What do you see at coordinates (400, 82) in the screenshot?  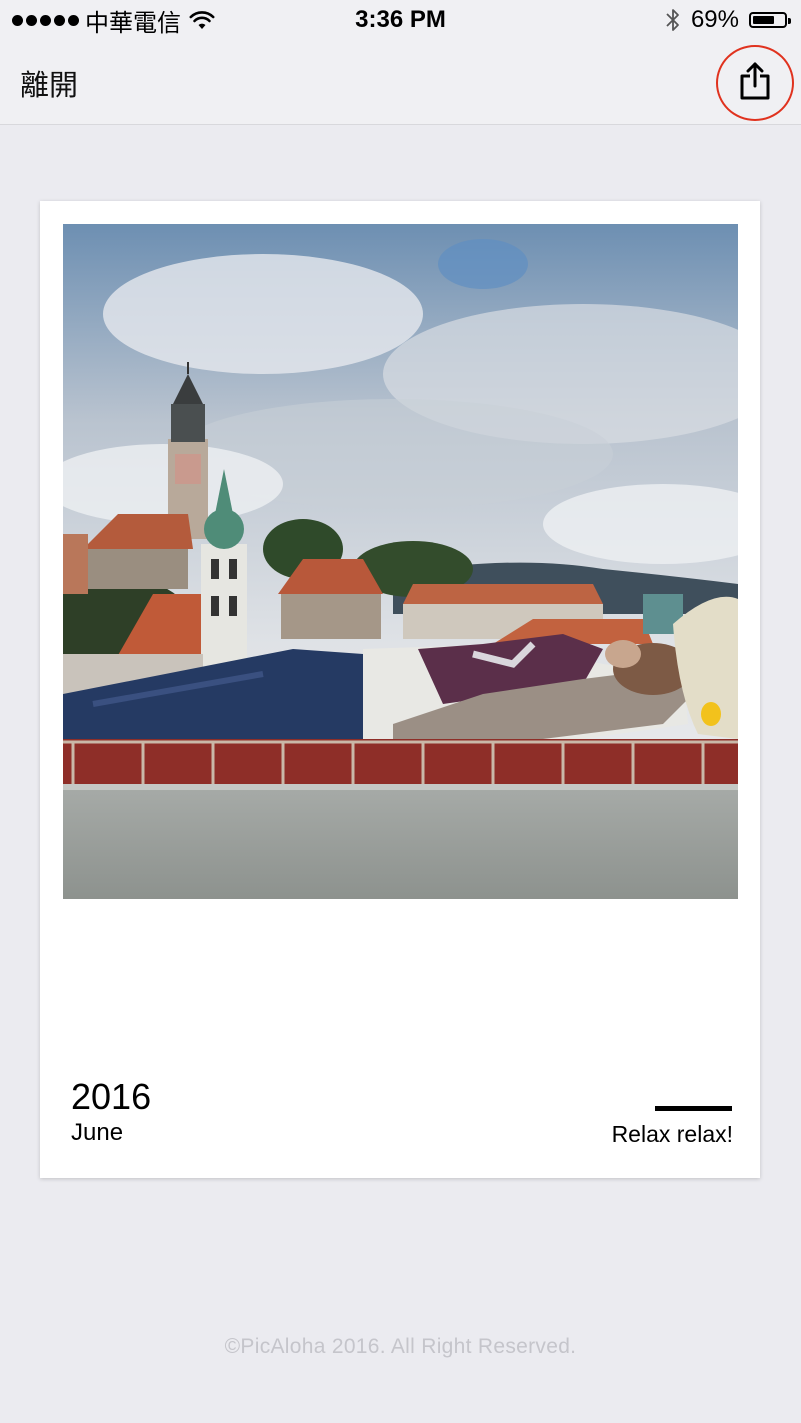 I see `navigation-bar: 離開` at bounding box center [400, 82].